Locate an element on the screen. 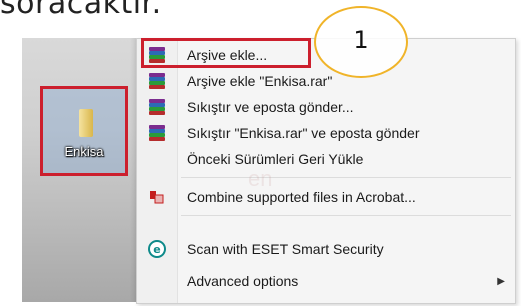 This screenshot has width=521, height=306. menu-item-label: Scan with ESET Smart Security is located at coordinates (285, 249).